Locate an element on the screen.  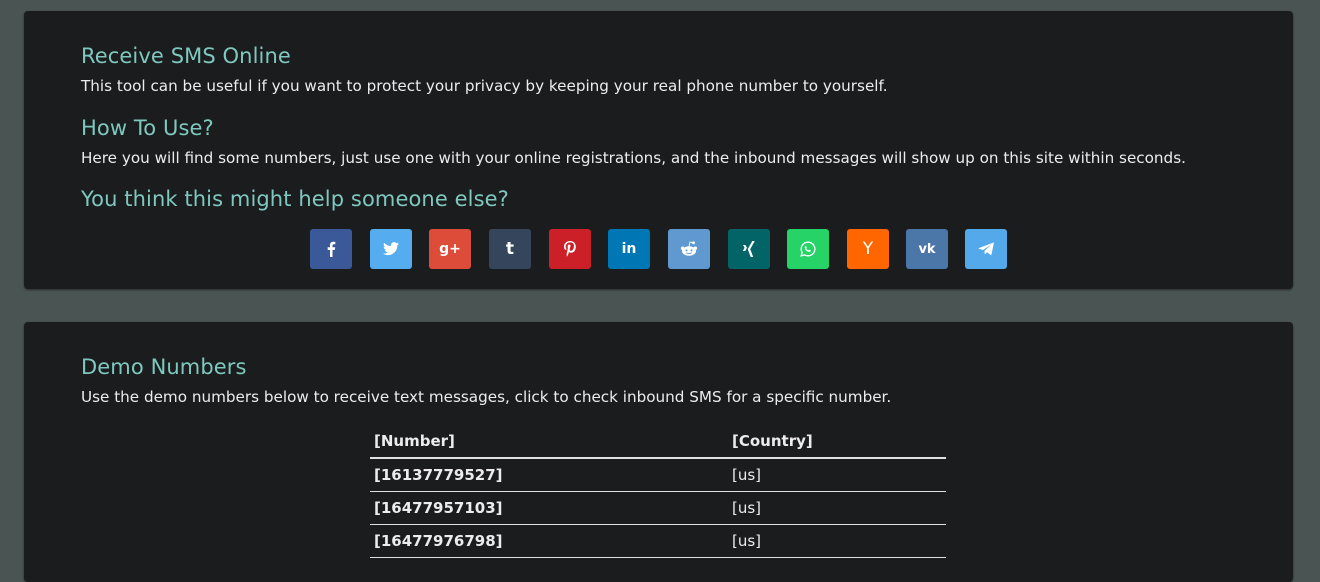
xing-share-button is located at coordinates (749, 249).